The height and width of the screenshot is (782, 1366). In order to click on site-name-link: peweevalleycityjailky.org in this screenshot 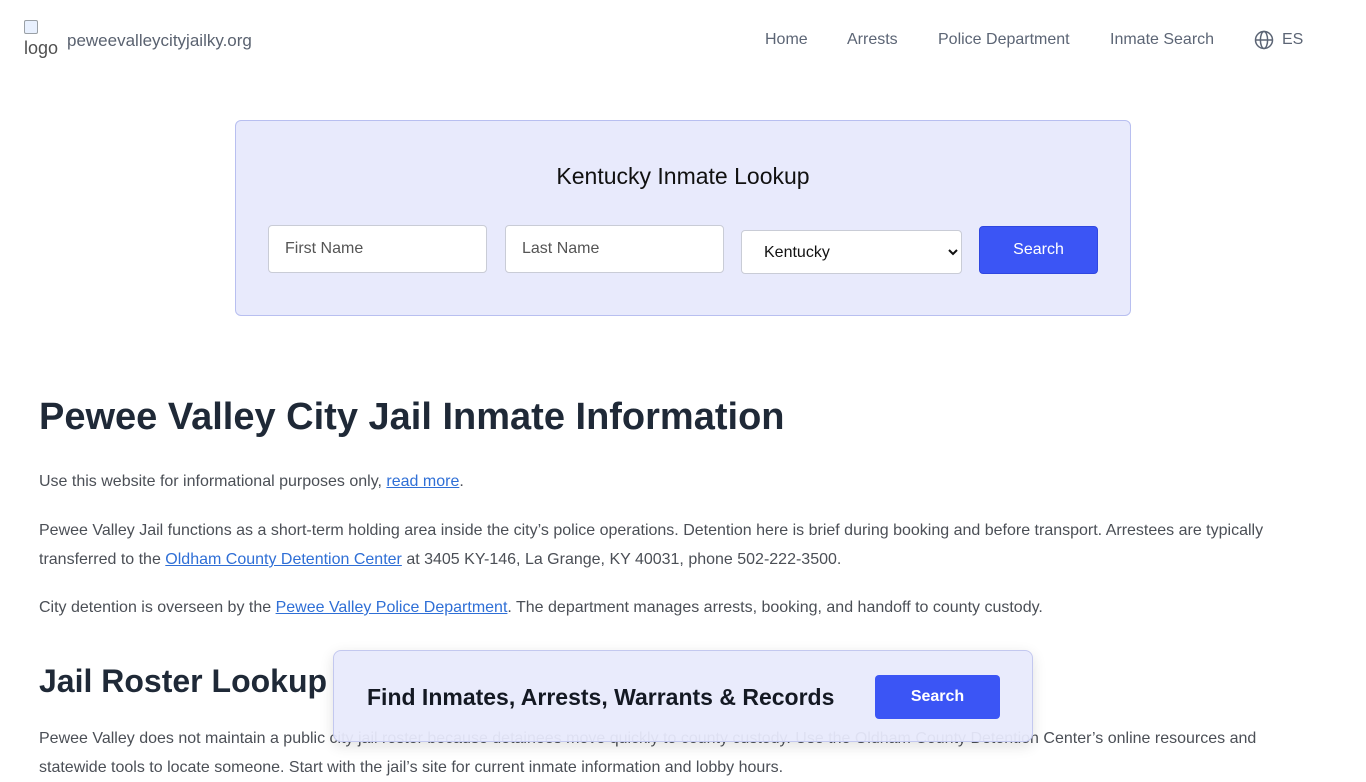, I will do `click(159, 41)`.